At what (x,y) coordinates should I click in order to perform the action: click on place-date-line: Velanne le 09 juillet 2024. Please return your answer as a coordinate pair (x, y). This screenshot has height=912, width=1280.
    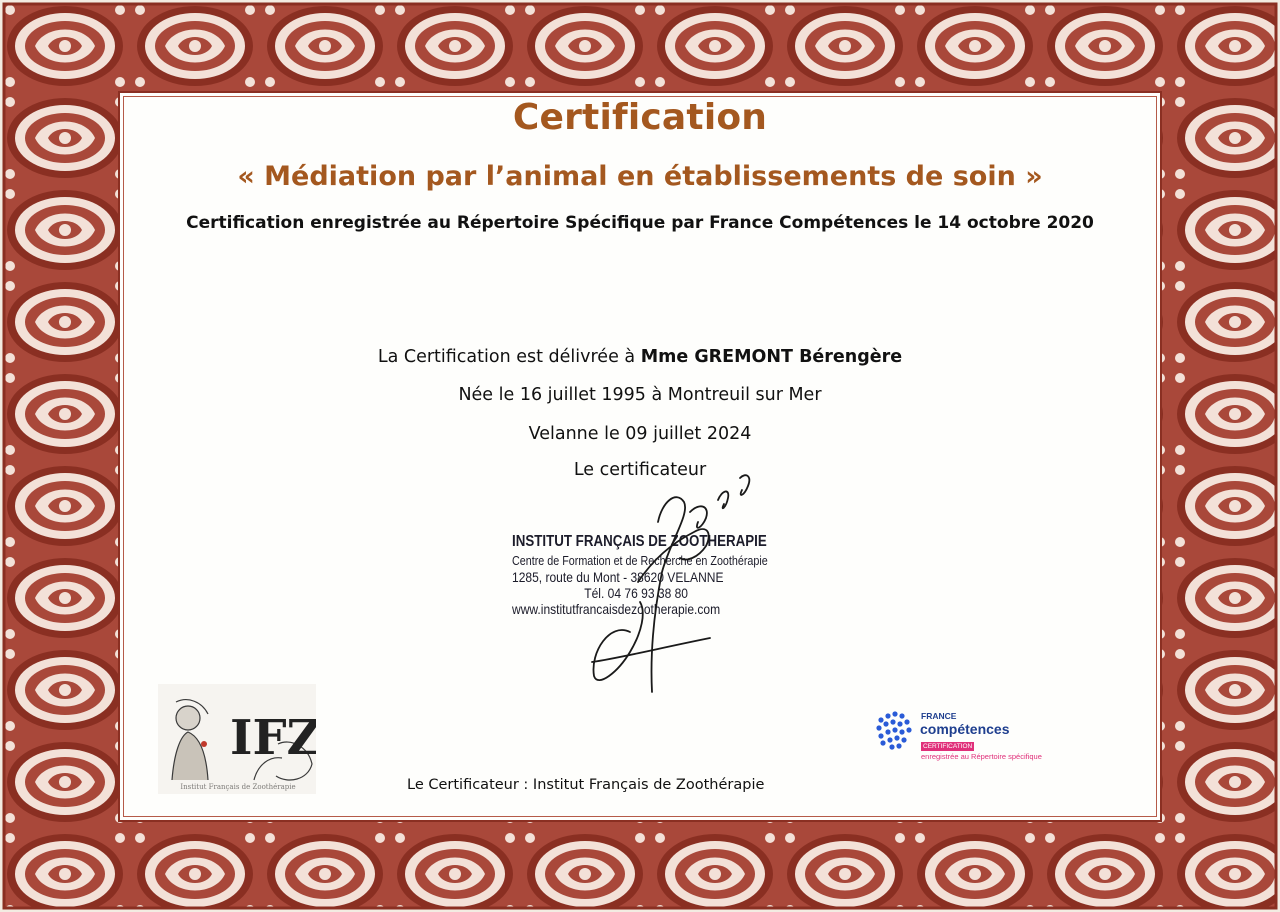
    Looking at the image, I should click on (640, 434).